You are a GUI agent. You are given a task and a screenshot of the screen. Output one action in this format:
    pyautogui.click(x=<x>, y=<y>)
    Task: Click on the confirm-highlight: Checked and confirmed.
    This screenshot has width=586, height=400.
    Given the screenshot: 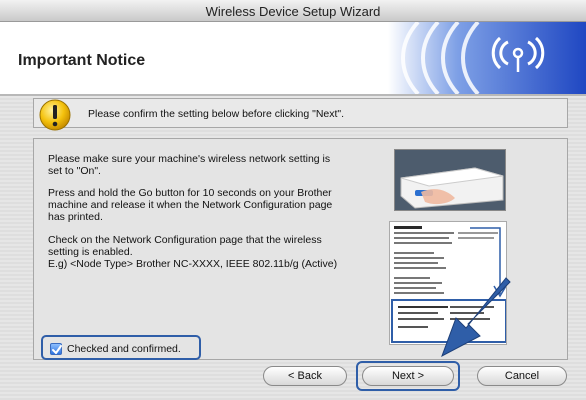 What is the action you would take?
    pyautogui.click(x=121, y=347)
    